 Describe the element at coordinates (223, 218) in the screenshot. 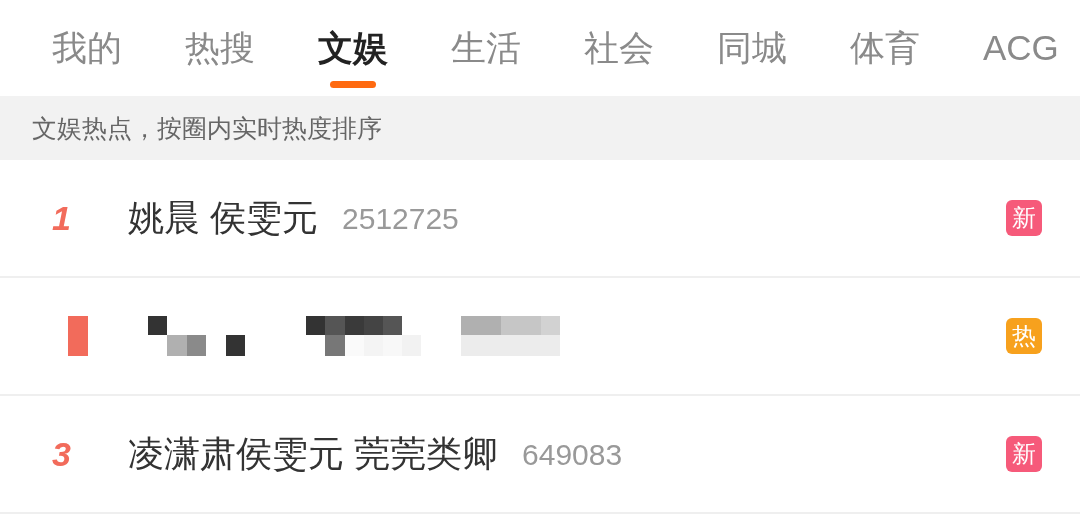

I see `topic-title: 姚晨 侯雯元` at that location.